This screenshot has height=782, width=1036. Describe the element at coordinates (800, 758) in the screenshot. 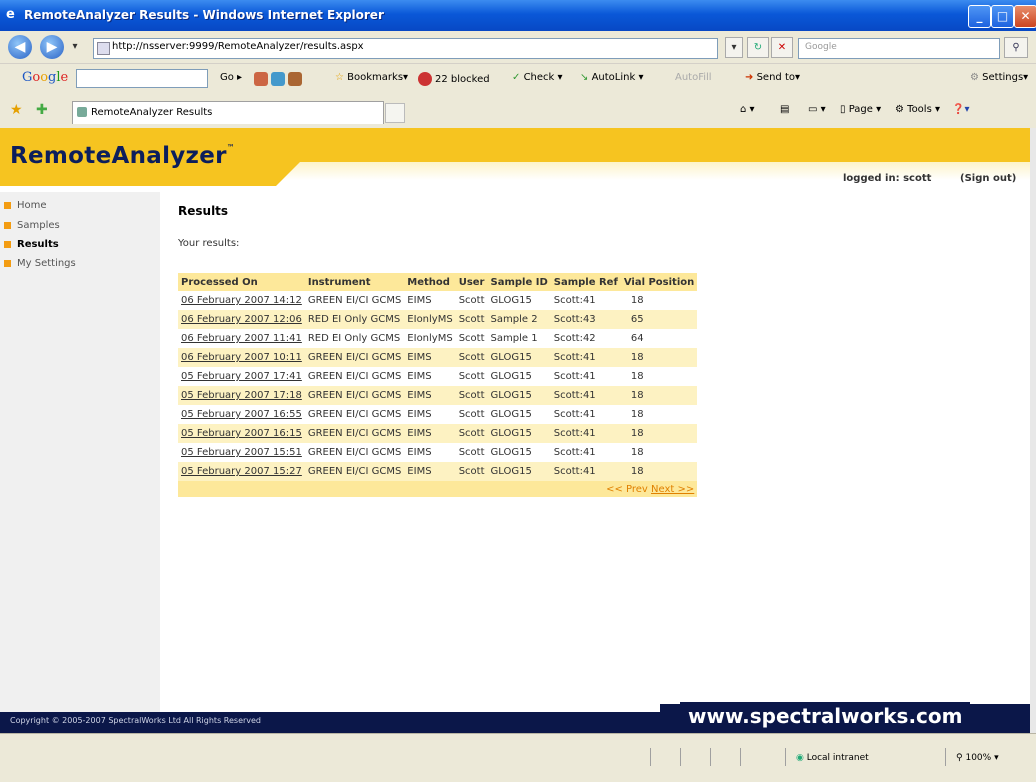

I see `intranet-icon: ◉` at that location.